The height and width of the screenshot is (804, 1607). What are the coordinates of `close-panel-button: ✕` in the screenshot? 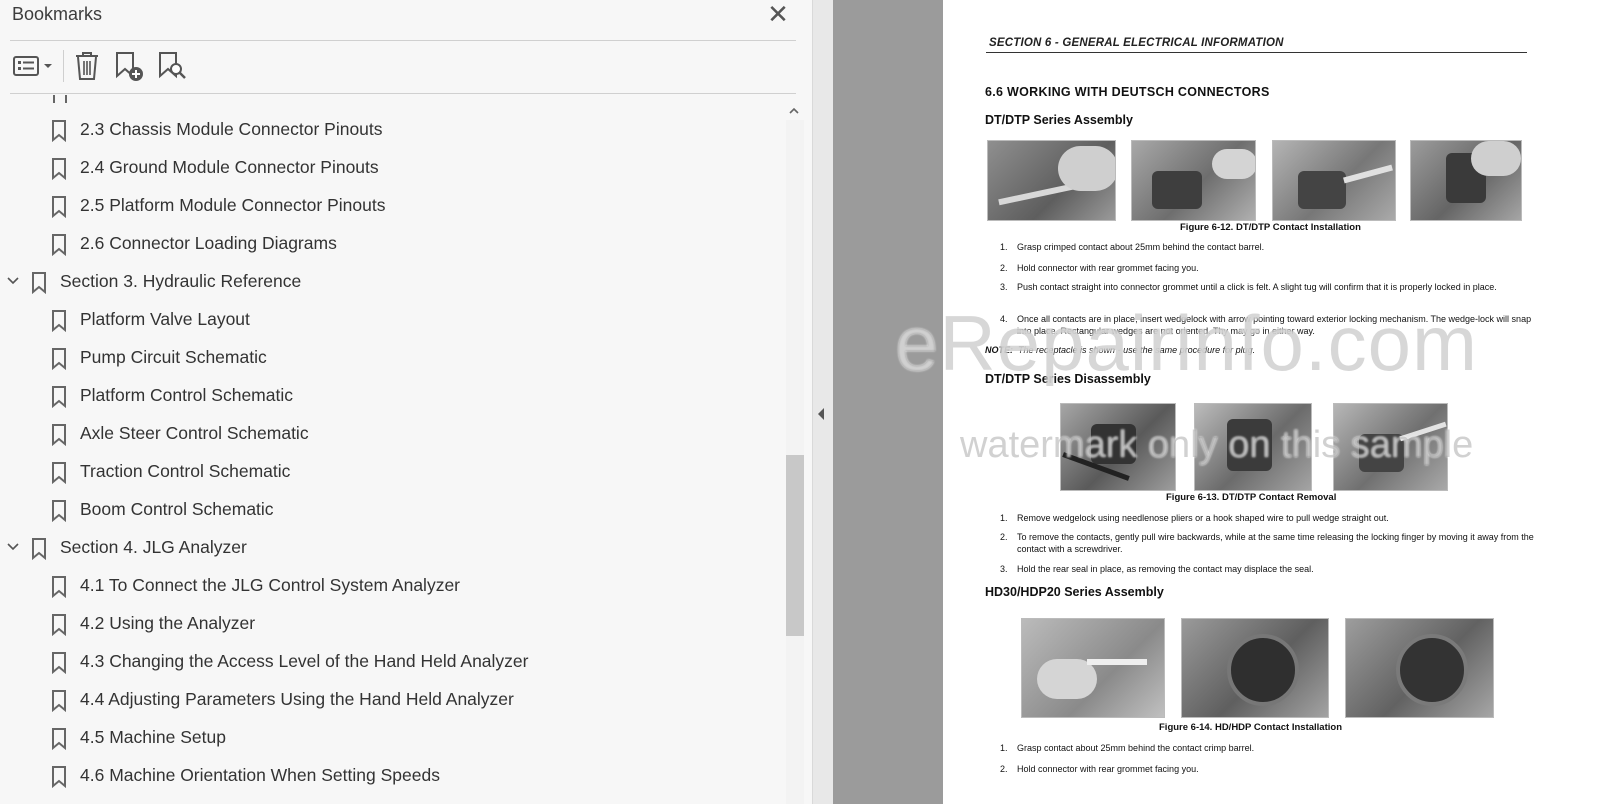 It's located at (778, 14).